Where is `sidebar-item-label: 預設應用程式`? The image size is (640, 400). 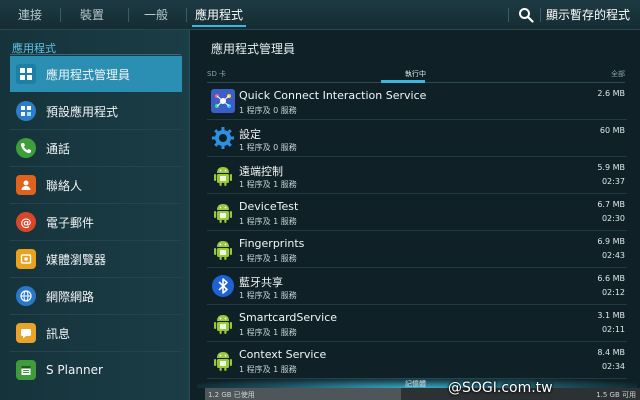
sidebar-item-label: 預設應用程式 is located at coordinates (82, 111).